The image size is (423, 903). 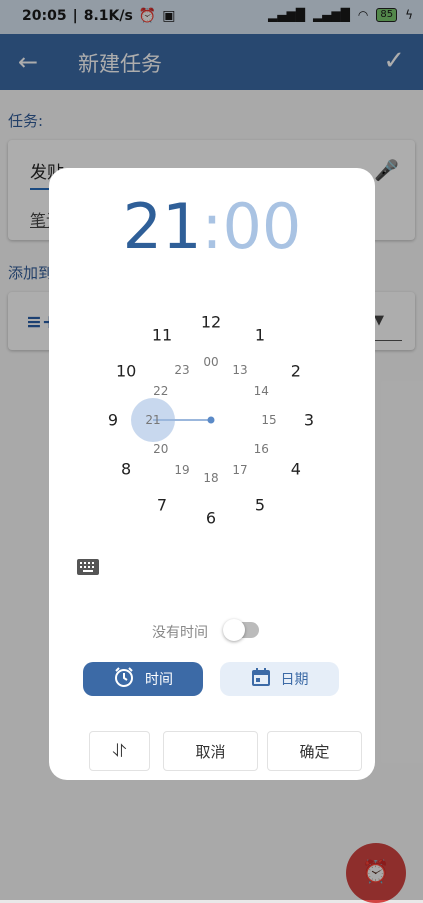 I want to click on clock-hour-7: 7, so click(x=162, y=504).